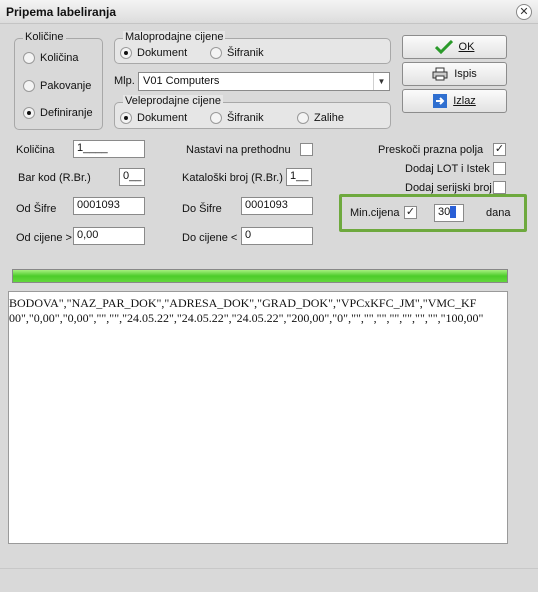 Image resolution: width=538 pixels, height=592 pixels. I want to click on lot-label: Dodaj LOT i Istek, so click(447, 169).